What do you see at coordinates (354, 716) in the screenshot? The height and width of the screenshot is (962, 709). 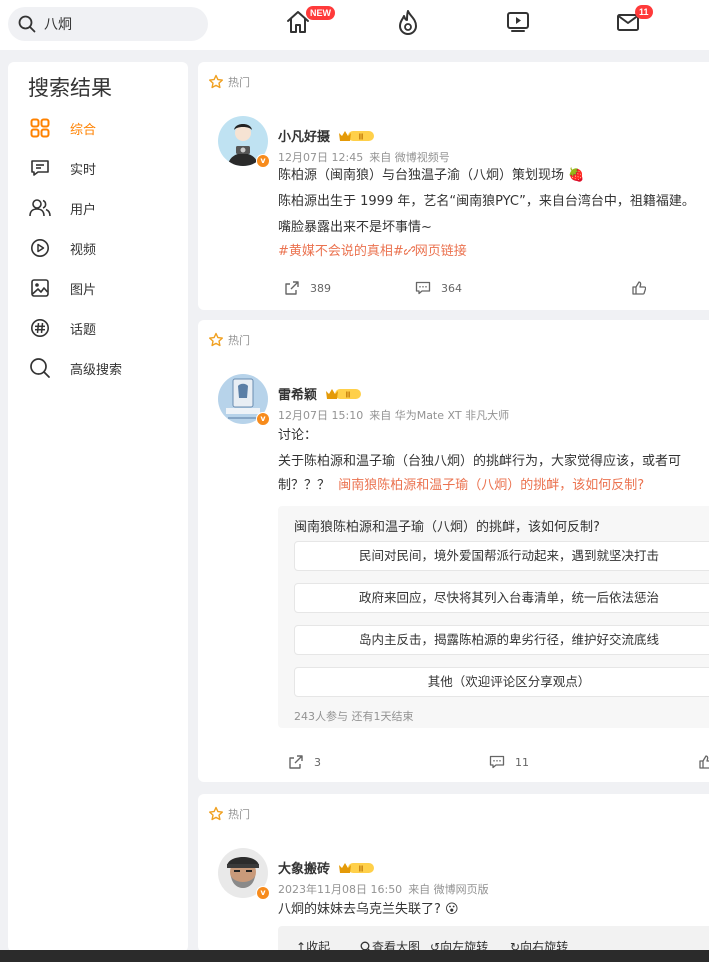 I see `poll-footer: 243人参与 还有1天结束` at bounding box center [354, 716].